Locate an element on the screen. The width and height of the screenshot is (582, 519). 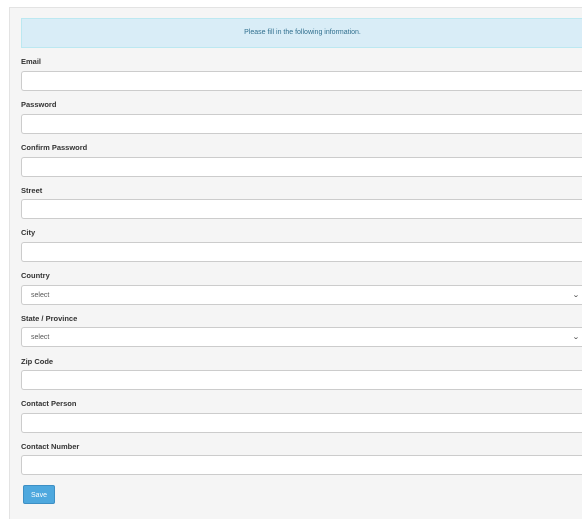
street-field is located at coordinates (301, 209).